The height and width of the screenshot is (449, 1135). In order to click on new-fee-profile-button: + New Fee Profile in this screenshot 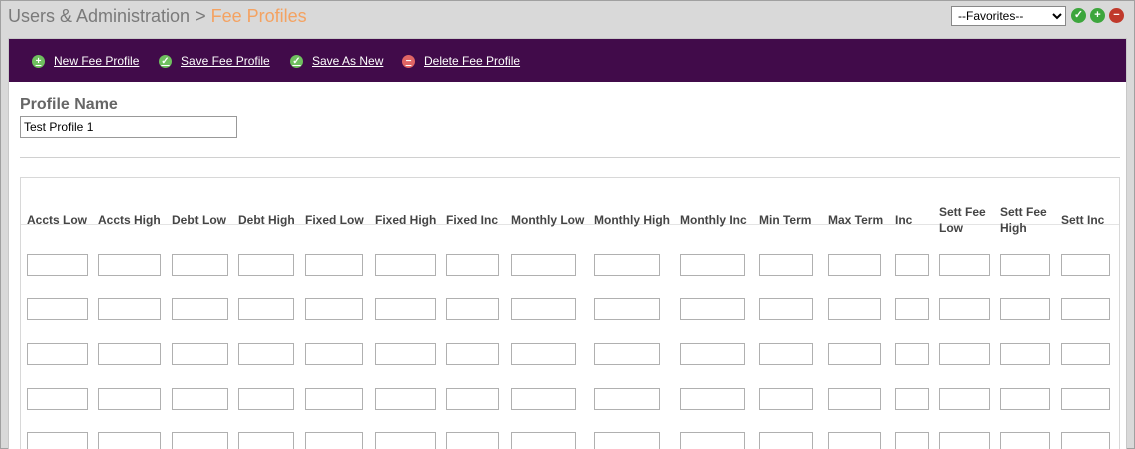, I will do `click(85, 61)`.